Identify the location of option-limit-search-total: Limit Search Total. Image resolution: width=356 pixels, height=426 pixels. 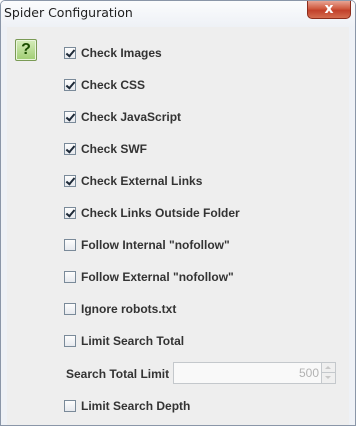
(124, 341).